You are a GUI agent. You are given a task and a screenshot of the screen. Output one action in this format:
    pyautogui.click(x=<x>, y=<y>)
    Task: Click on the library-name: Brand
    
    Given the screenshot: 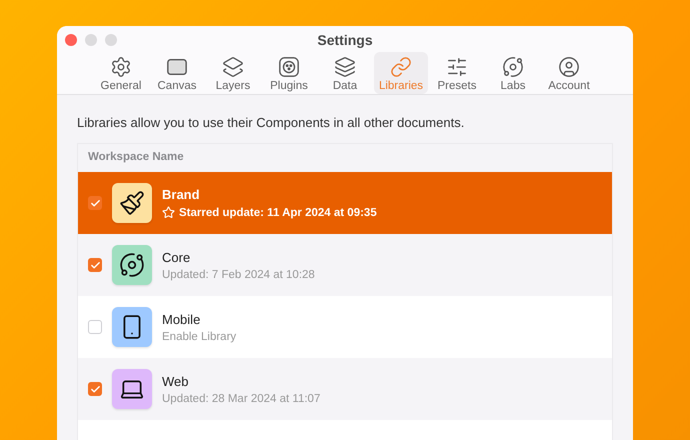 What is the action you would take?
    pyautogui.click(x=181, y=194)
    